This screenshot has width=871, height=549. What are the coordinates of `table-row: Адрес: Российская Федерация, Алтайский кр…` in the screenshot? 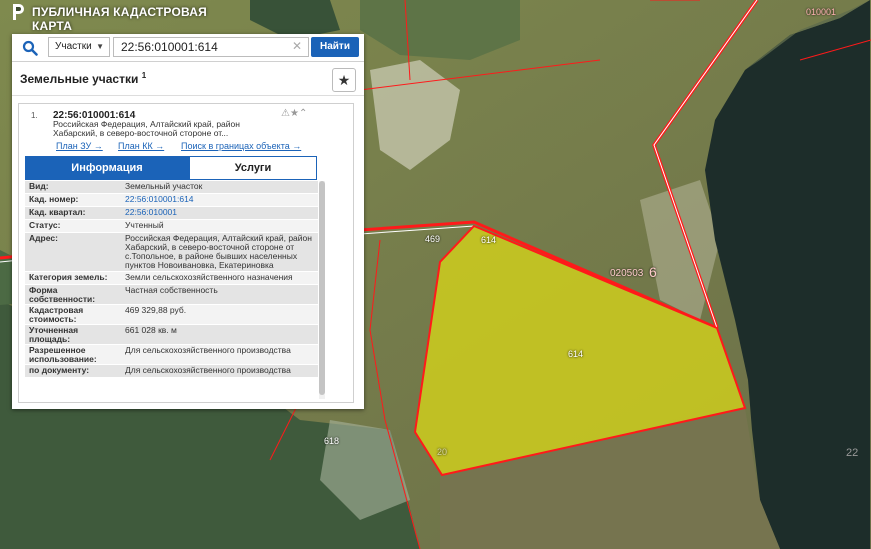 It's located at (171, 252).